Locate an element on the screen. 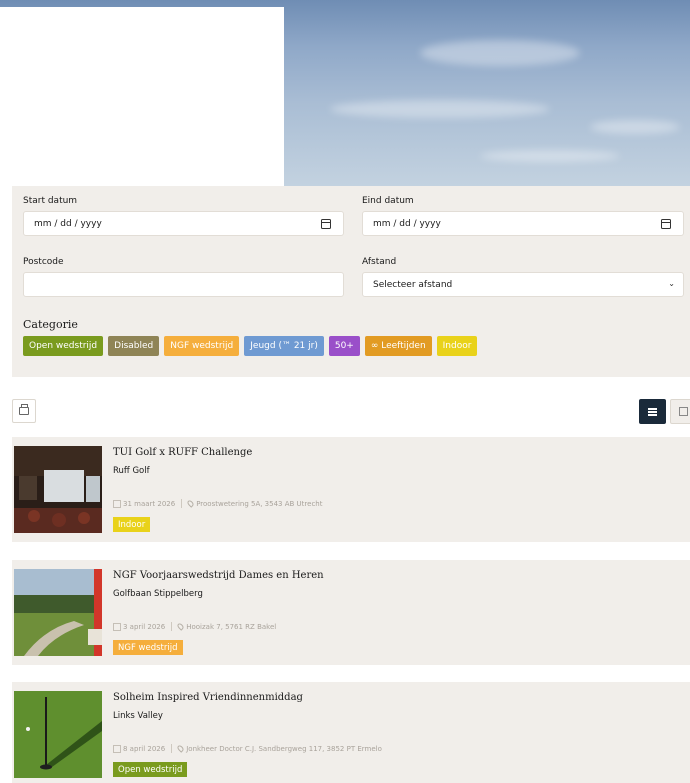 The width and height of the screenshot is (690, 783). postcode-input is located at coordinates (183, 284).